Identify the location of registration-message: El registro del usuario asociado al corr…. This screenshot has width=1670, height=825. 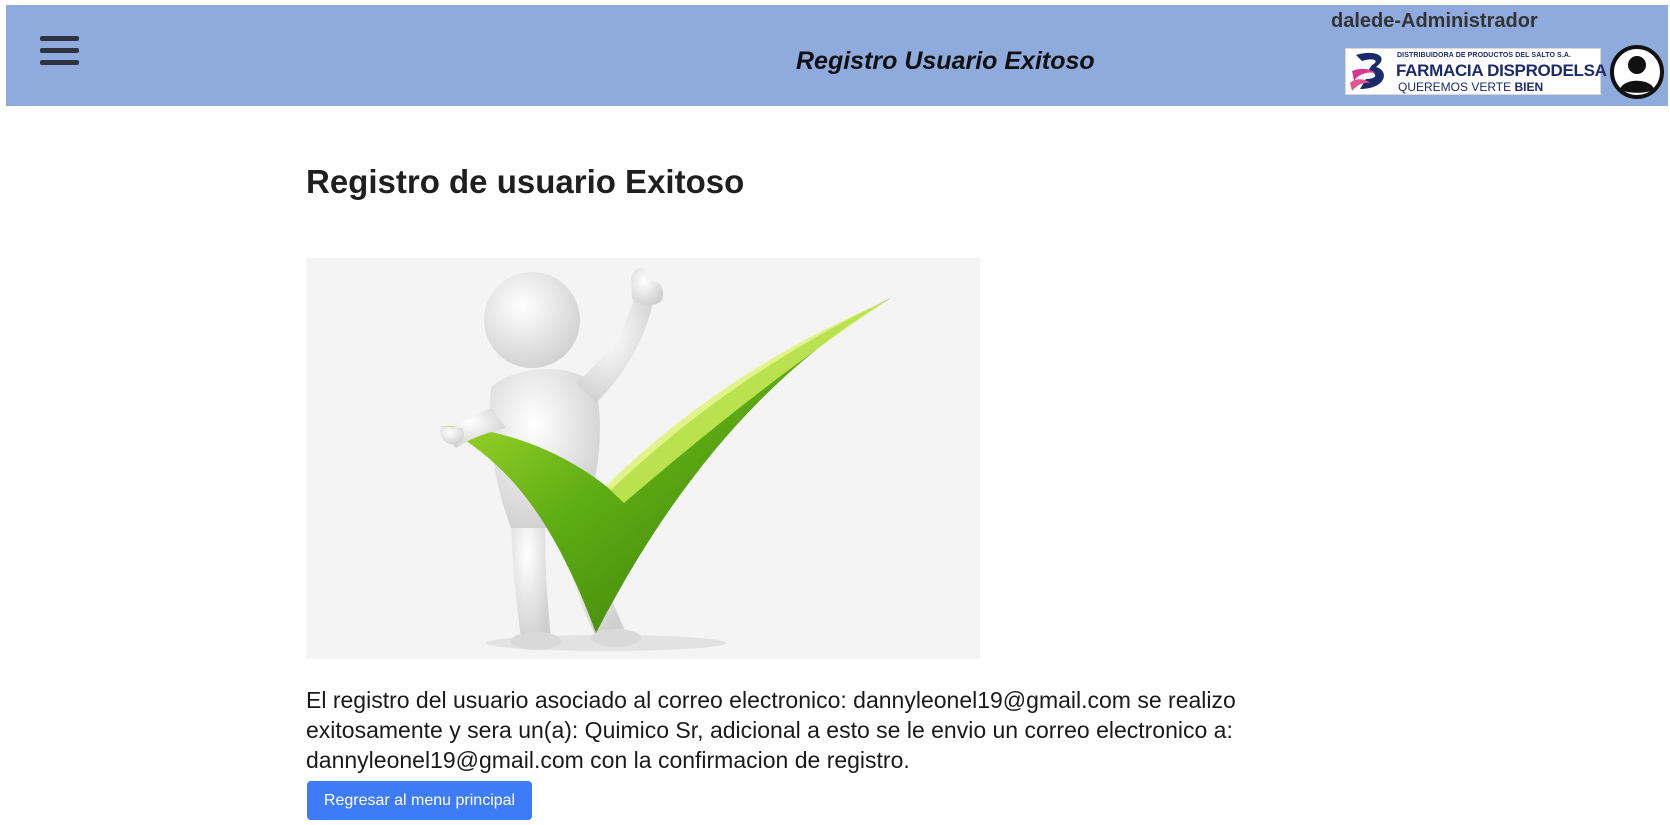
(771, 730).